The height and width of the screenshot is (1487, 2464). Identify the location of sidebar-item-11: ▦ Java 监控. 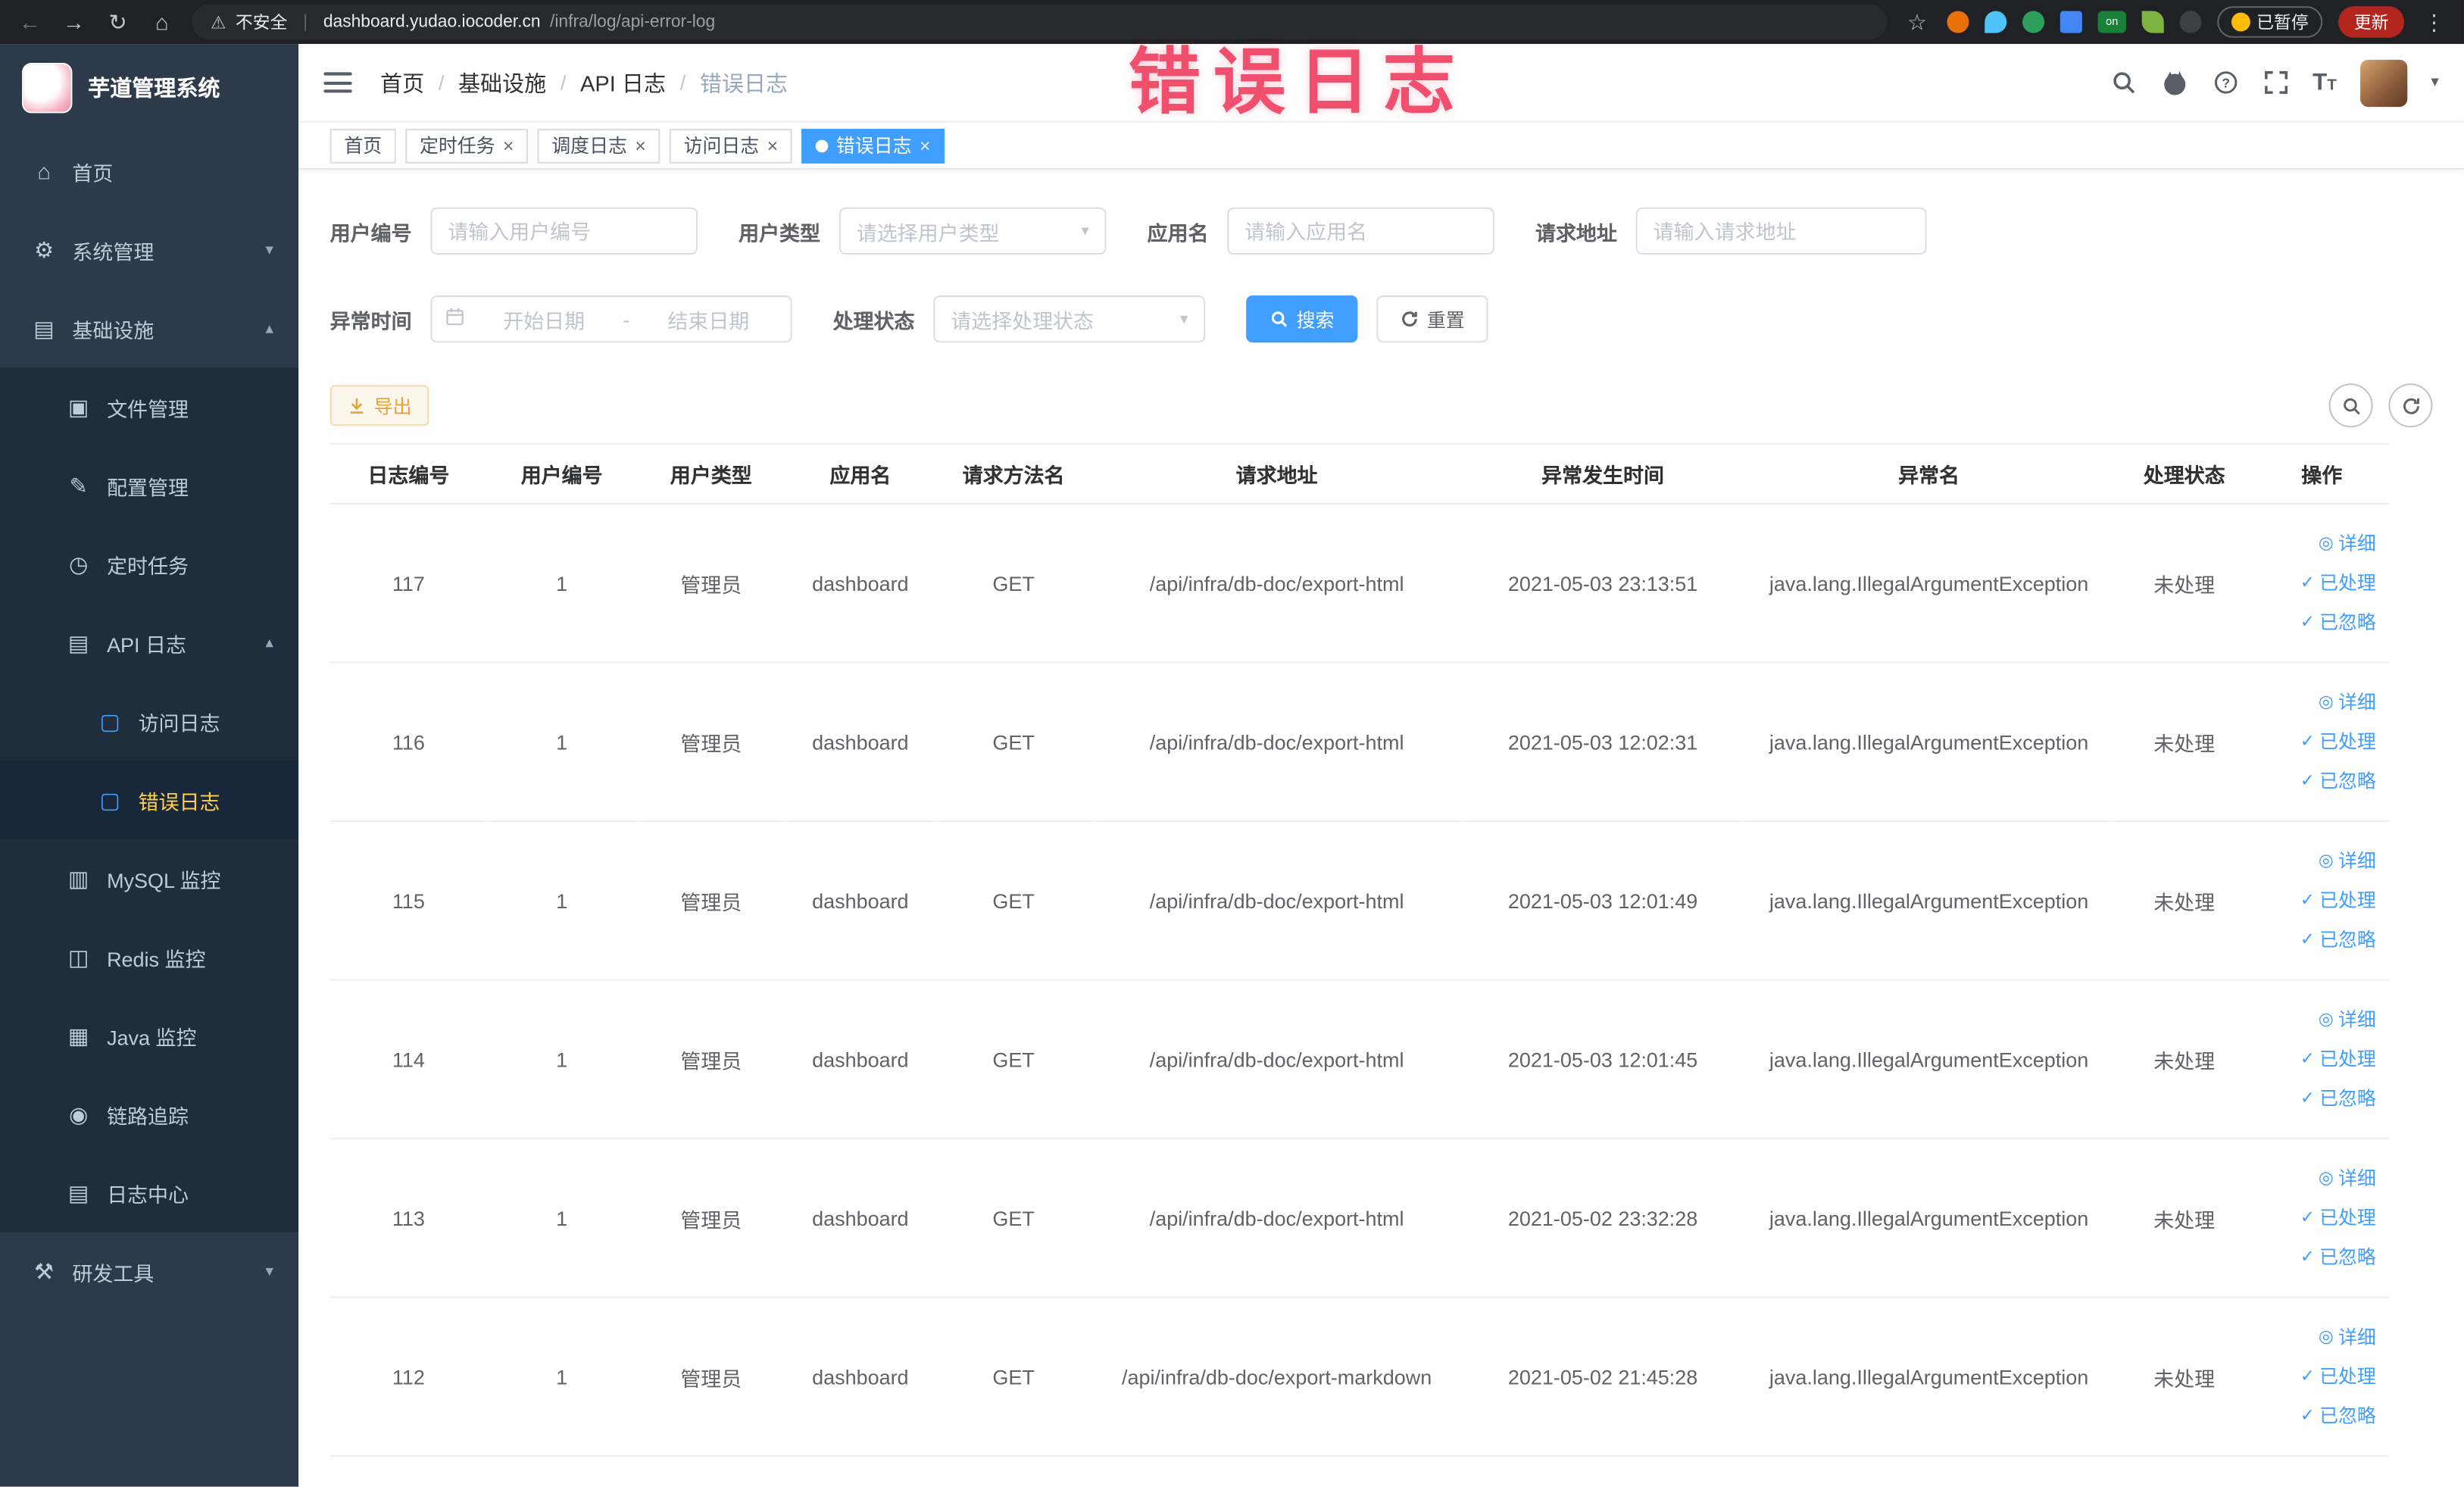
(149, 1036).